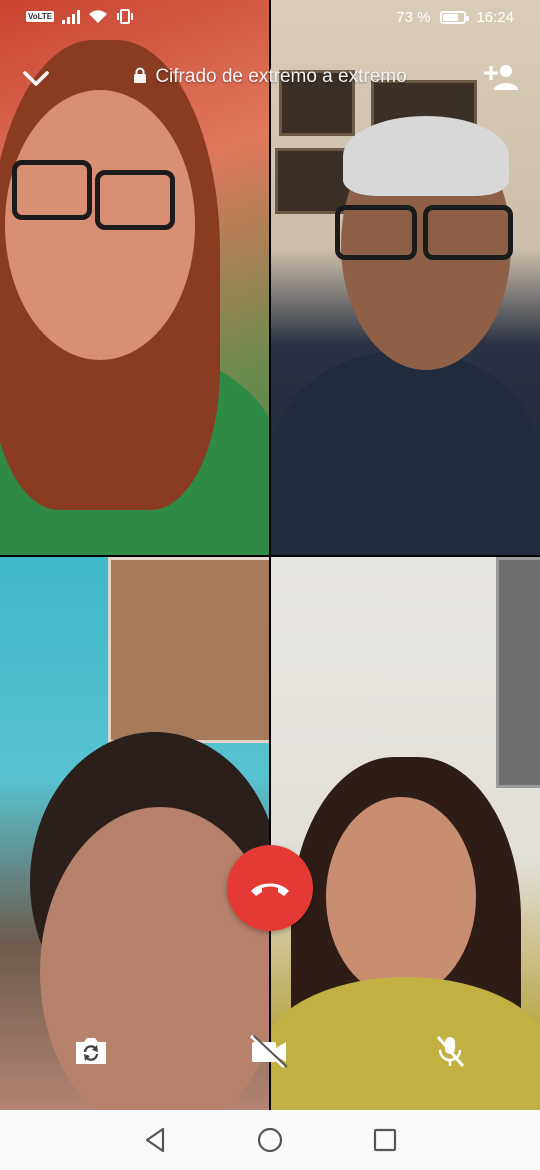 The width and height of the screenshot is (540, 1170). I want to click on nav-home-button, so click(270, 1140).